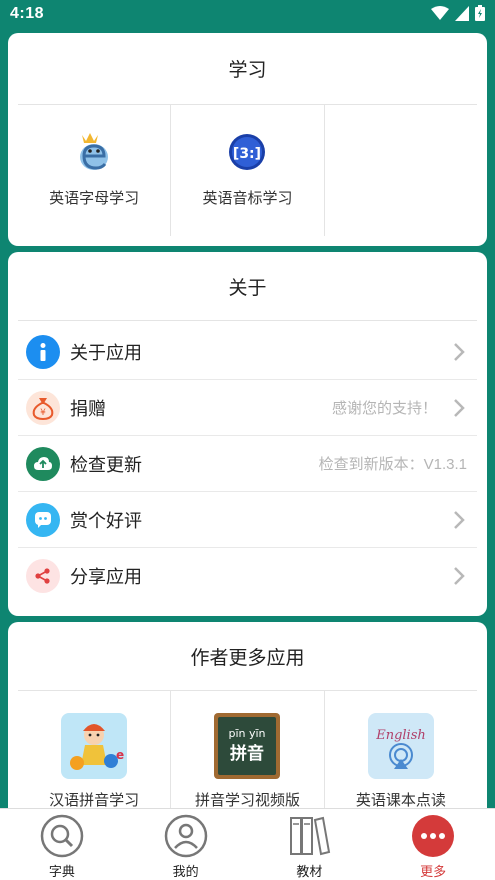 This screenshot has width=495, height=880. What do you see at coordinates (106, 577) in the screenshot?
I see `share-app-label: 分享应用` at bounding box center [106, 577].